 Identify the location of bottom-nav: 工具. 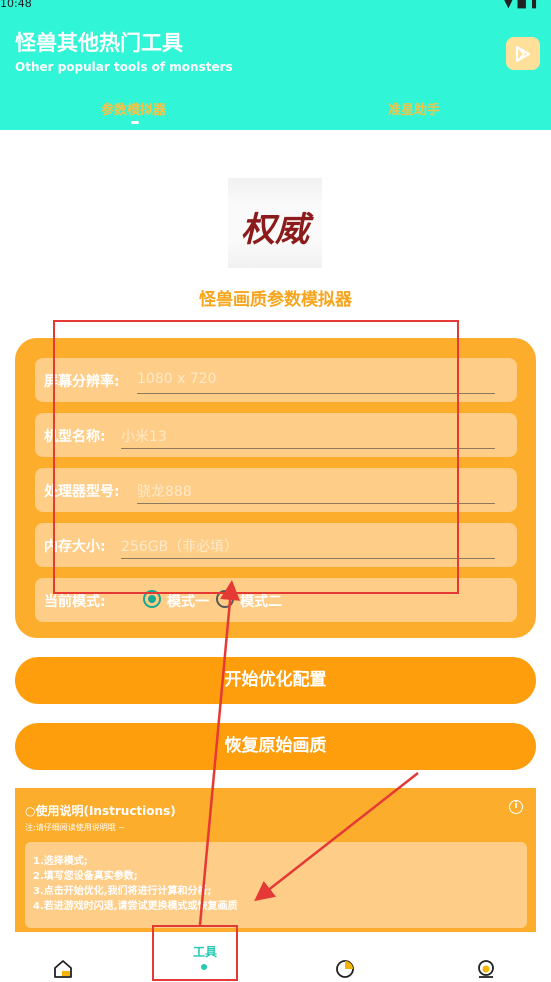
(275, 957).